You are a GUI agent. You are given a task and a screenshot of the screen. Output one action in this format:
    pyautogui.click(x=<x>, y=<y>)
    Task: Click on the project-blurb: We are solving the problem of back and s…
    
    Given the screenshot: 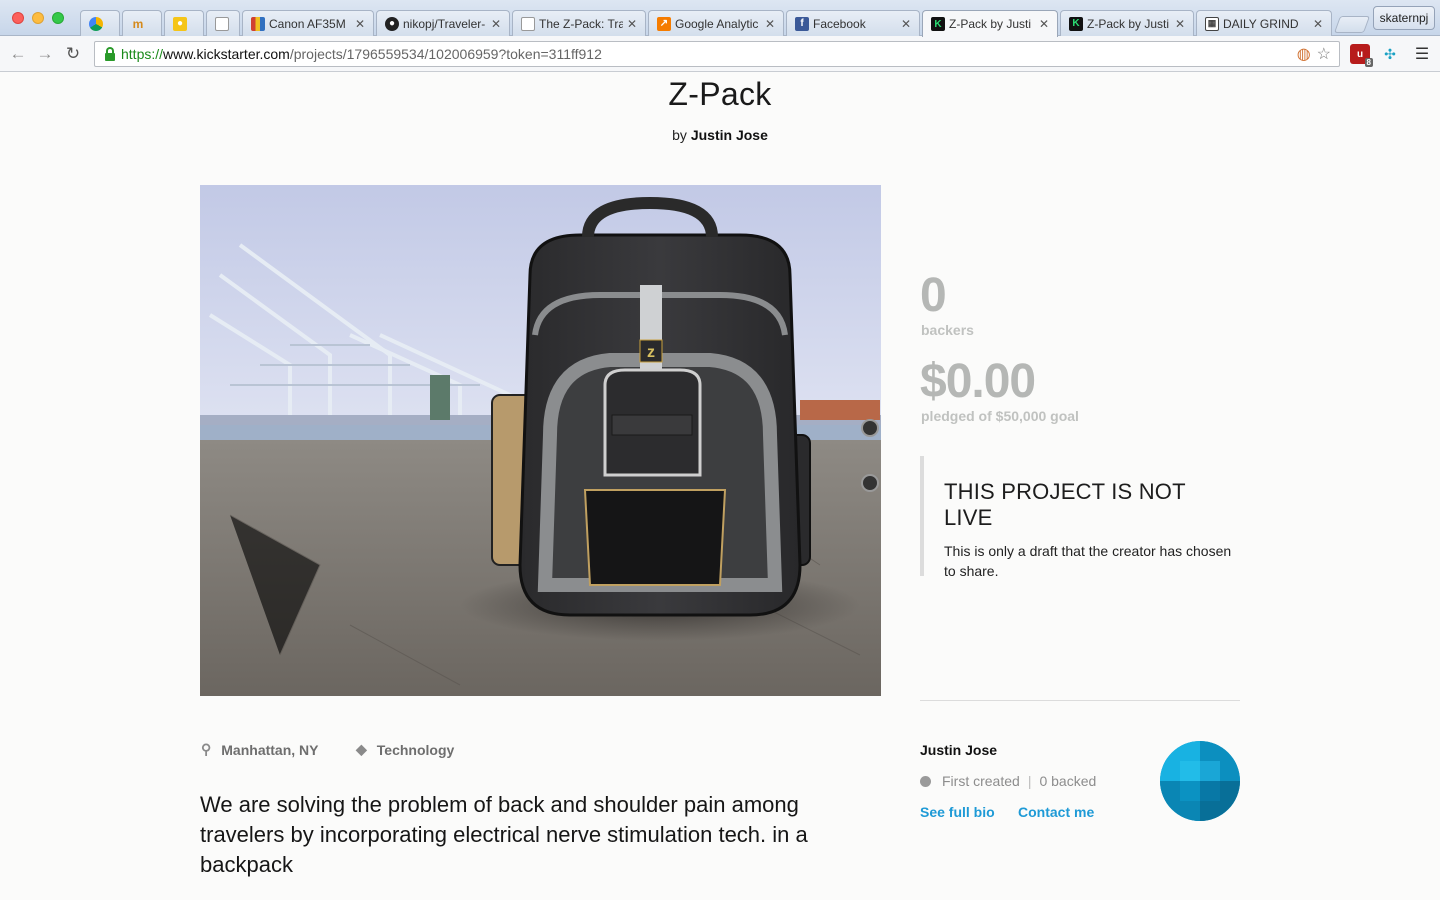 What is the action you would take?
    pyautogui.click(x=504, y=834)
    